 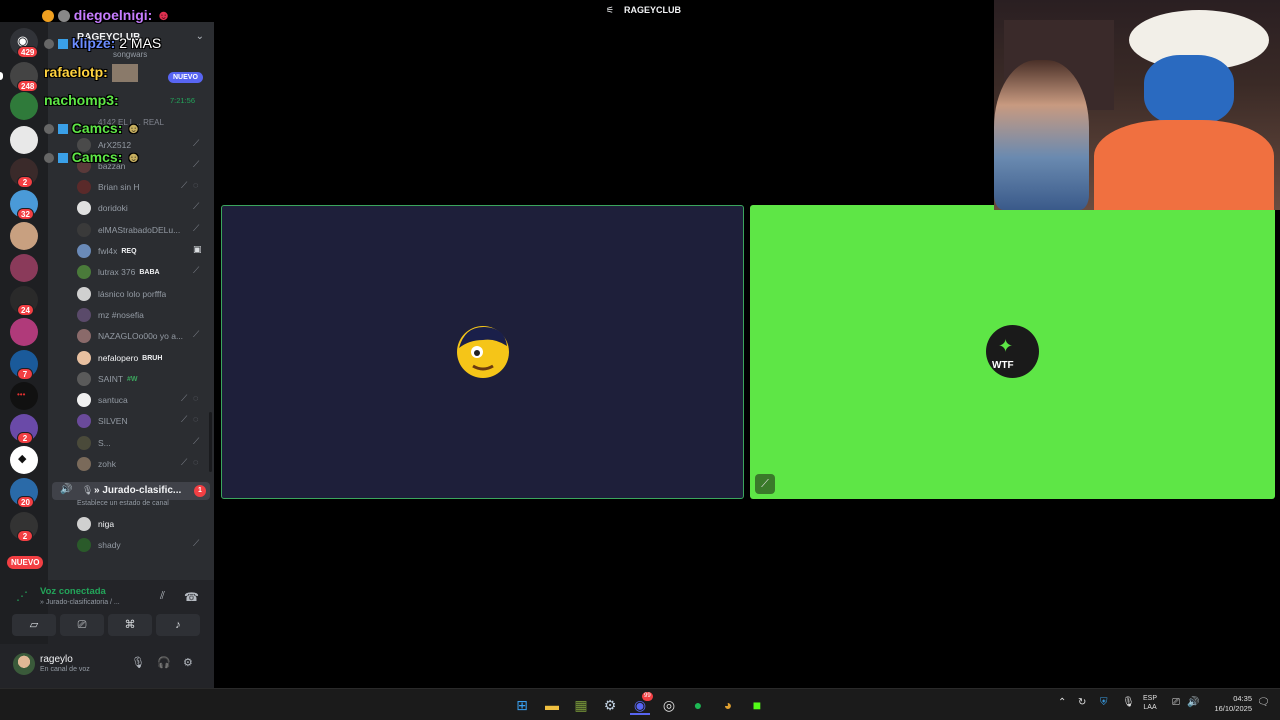 I want to click on clock-date: 16/10/2025, so click(x=1233, y=708).